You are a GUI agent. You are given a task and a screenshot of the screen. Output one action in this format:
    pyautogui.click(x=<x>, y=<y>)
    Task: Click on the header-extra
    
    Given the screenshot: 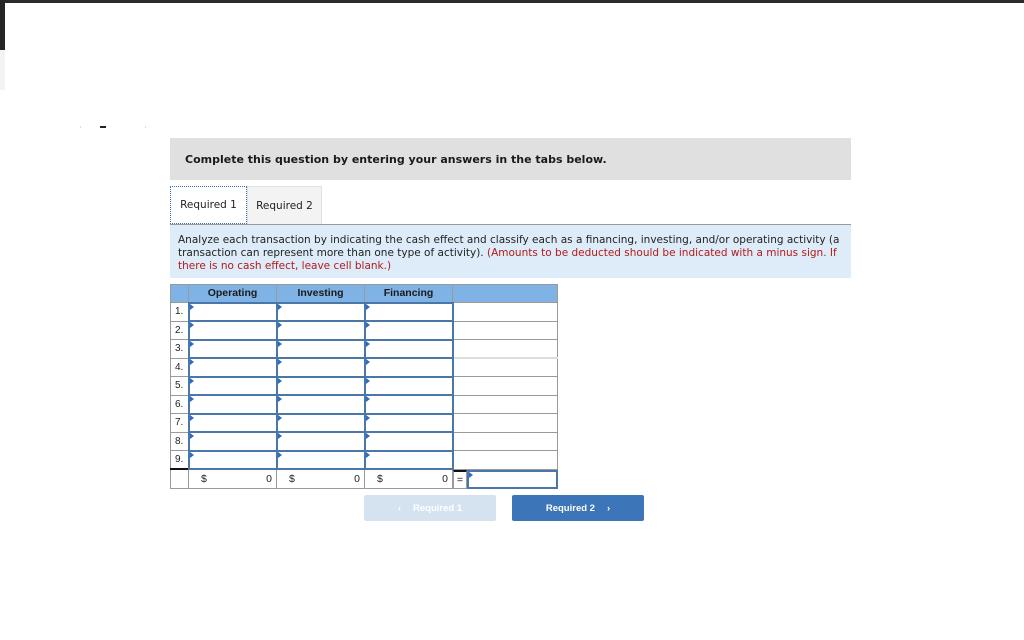 What is the action you would take?
    pyautogui.click(x=505, y=293)
    